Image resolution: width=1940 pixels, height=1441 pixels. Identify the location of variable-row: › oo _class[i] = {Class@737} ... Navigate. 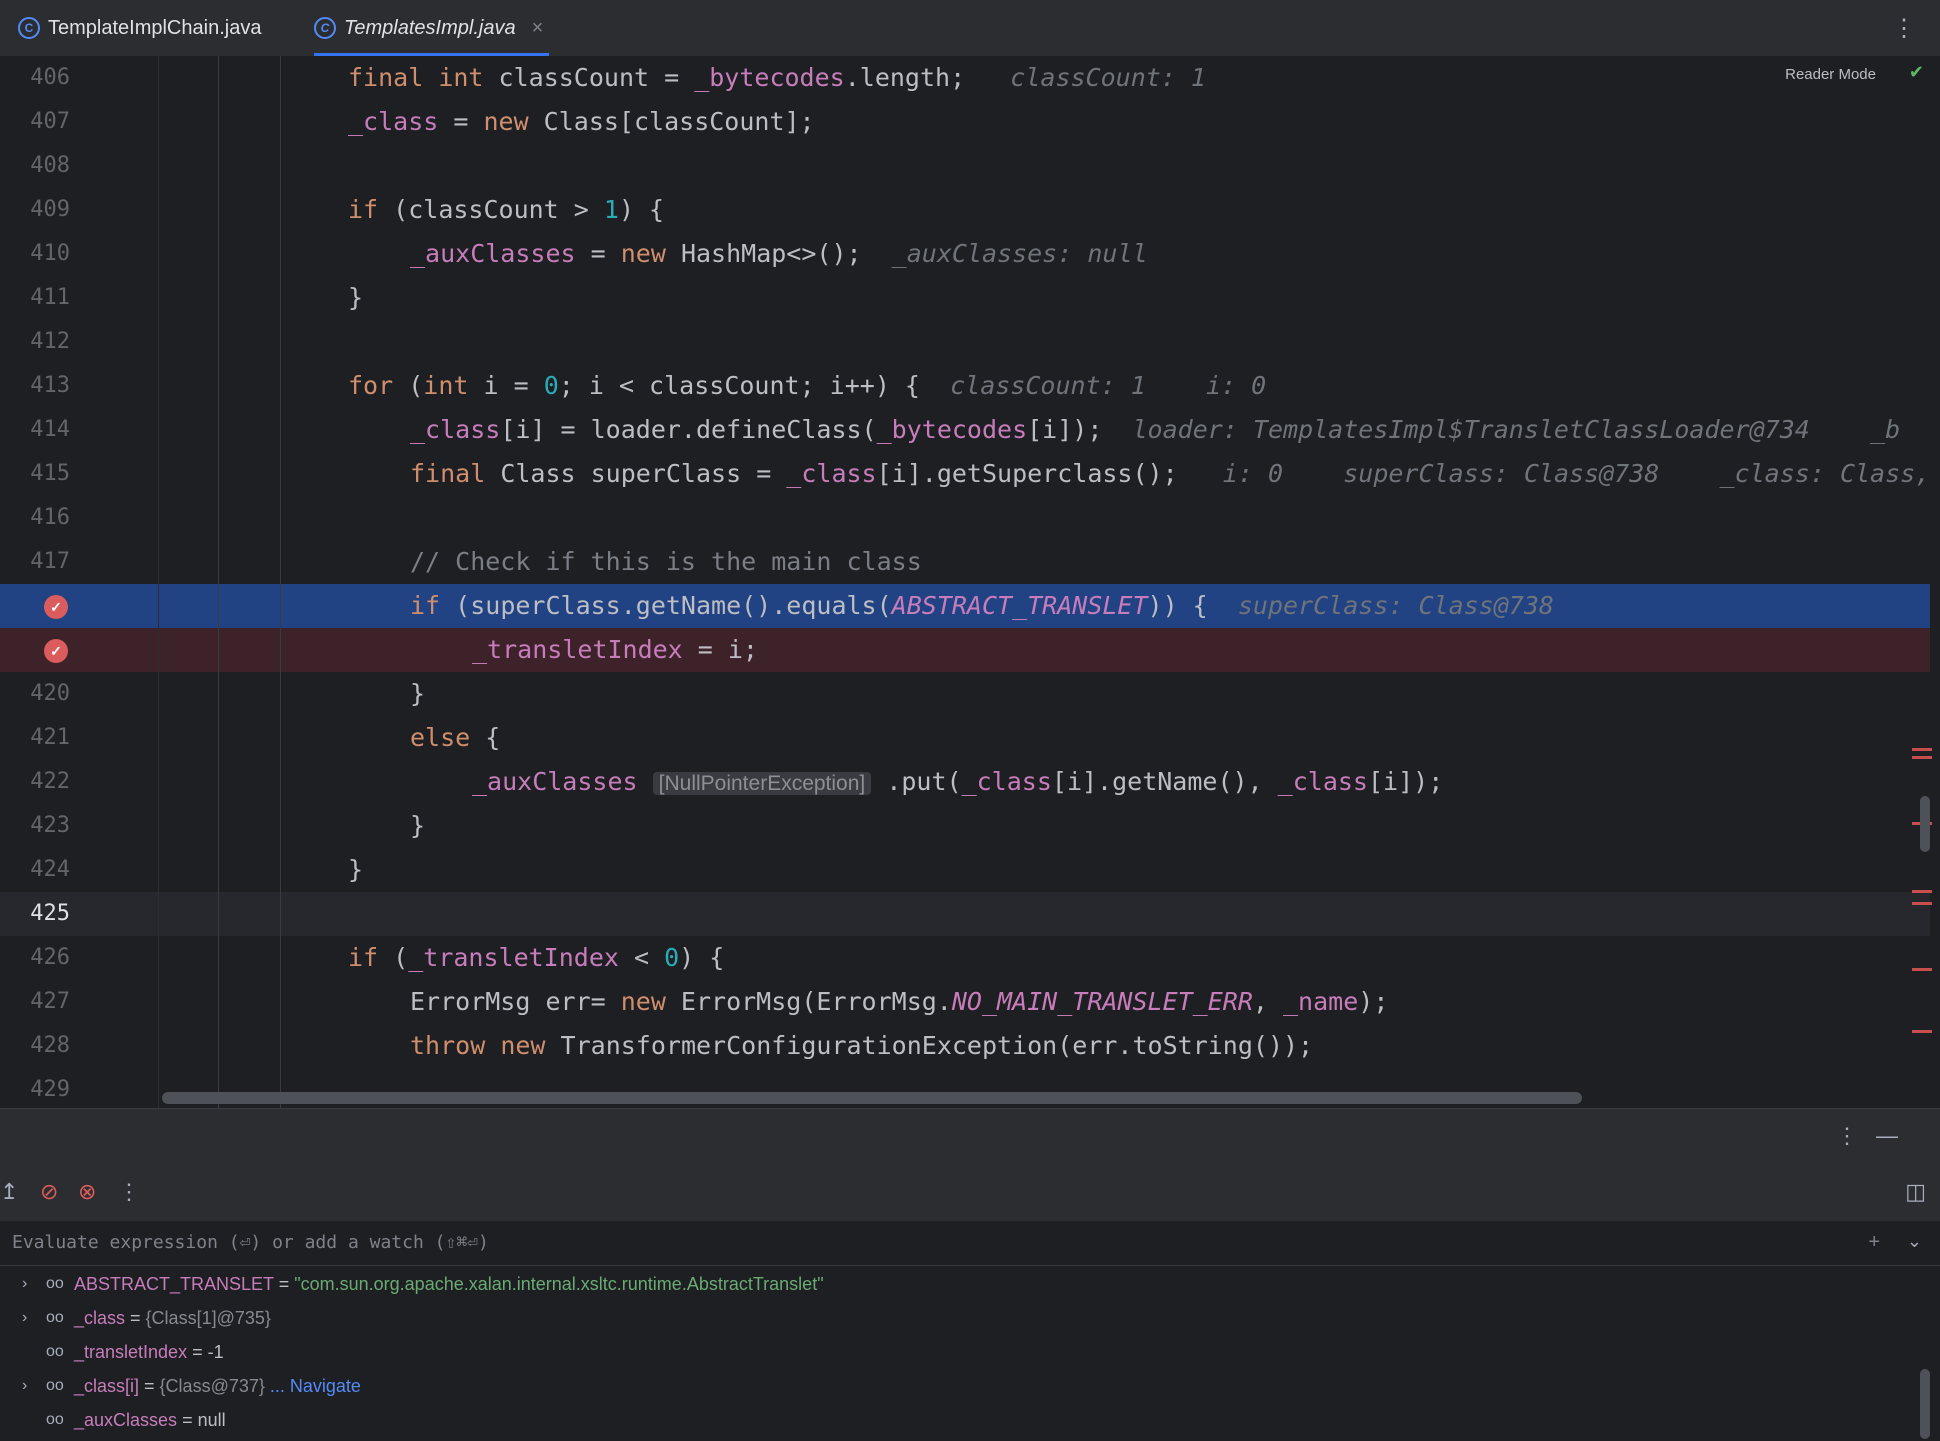
(950, 1386).